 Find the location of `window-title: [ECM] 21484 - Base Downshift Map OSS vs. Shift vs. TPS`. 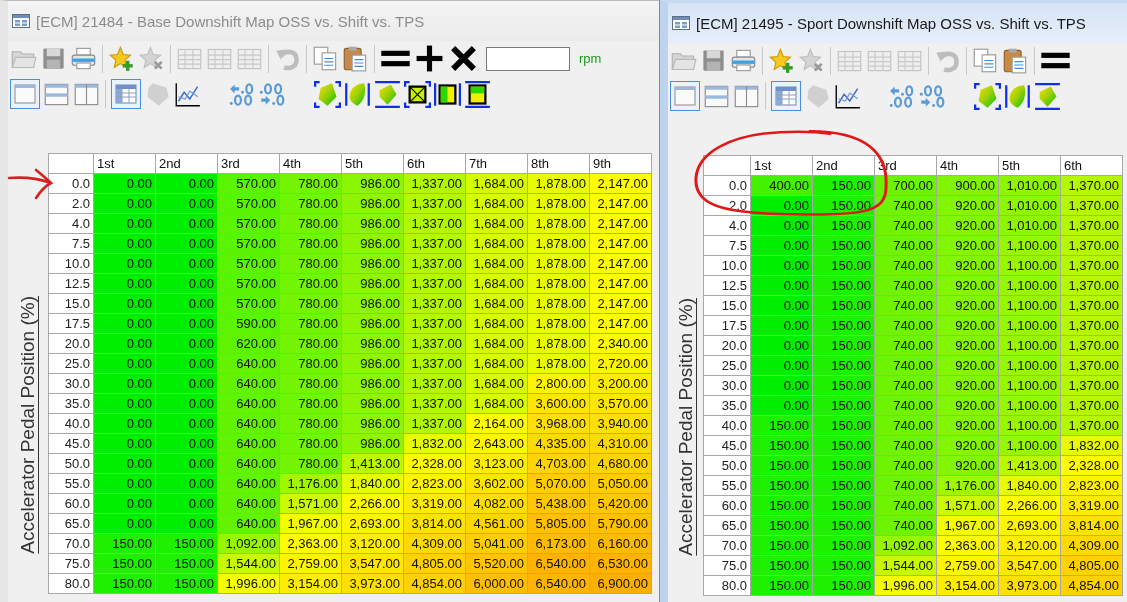

window-title: [ECM] 21484 - Base Downshift Map OSS vs. Shift vs. TPS is located at coordinates (230, 21).